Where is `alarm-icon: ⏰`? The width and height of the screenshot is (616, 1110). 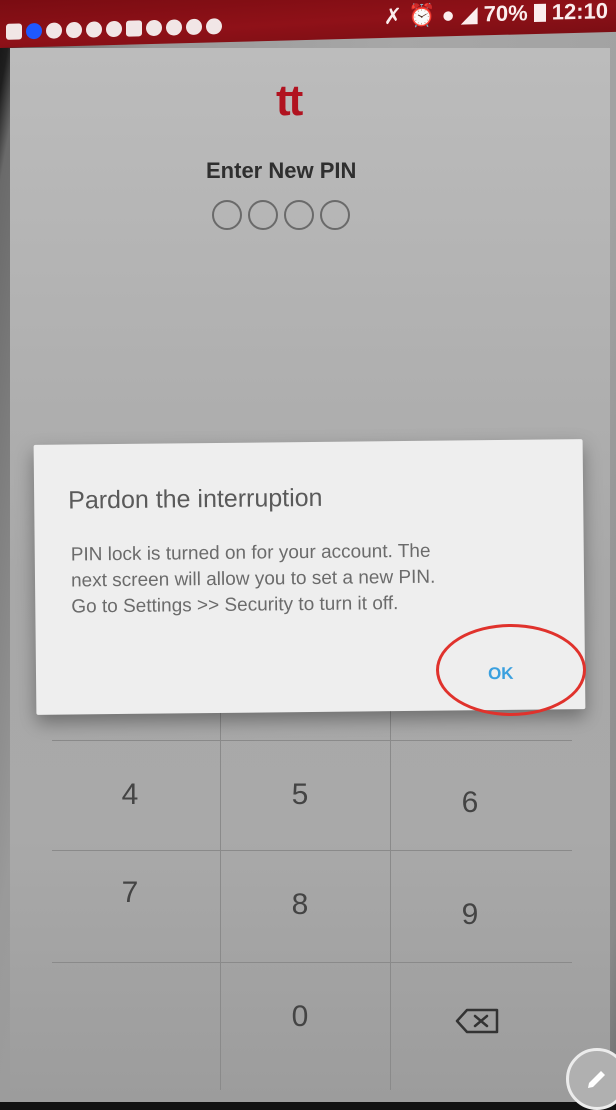
alarm-icon: ⏰ is located at coordinates (422, 15).